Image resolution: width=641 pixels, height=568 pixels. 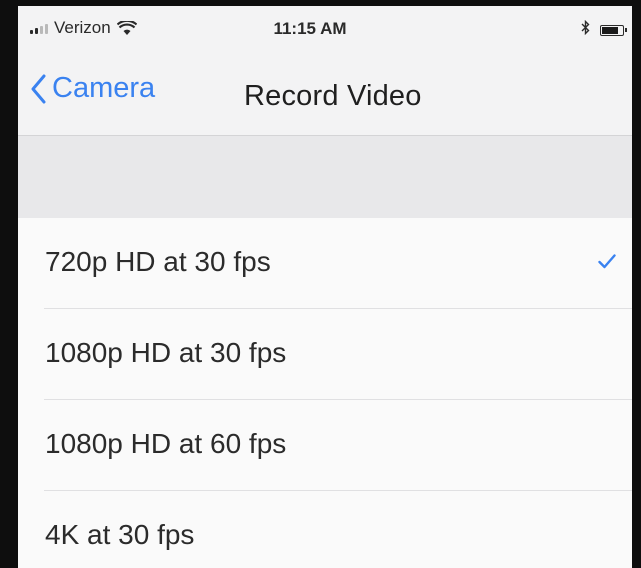 I want to click on option-label: 4K at 30 fps, so click(x=120, y=534).